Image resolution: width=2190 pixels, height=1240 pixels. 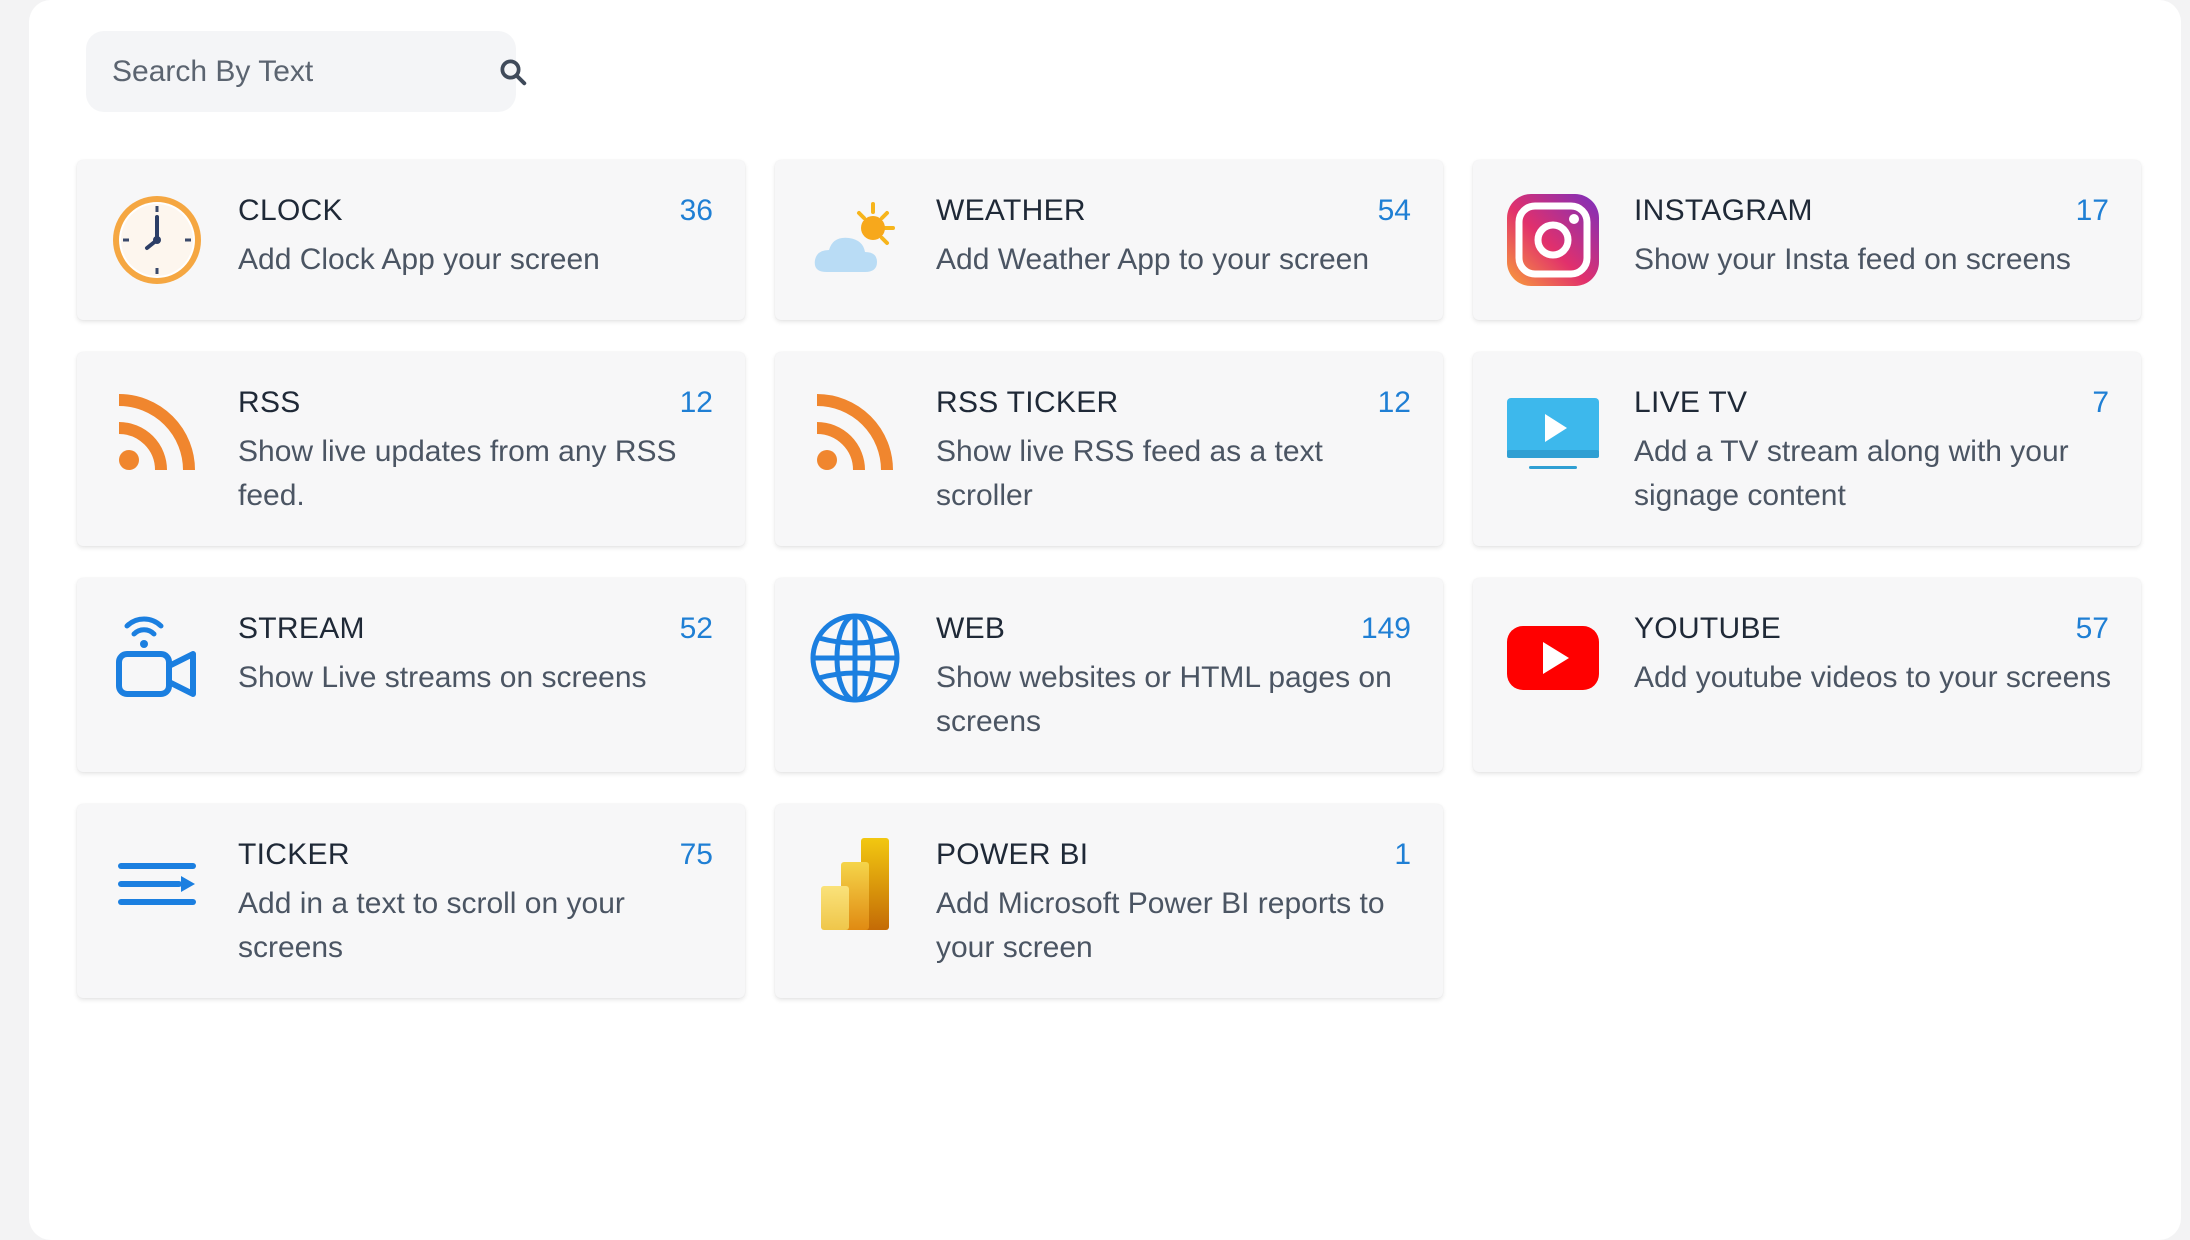 What do you see at coordinates (1723, 210) in the screenshot?
I see `app-title: INSTAGRAM` at bounding box center [1723, 210].